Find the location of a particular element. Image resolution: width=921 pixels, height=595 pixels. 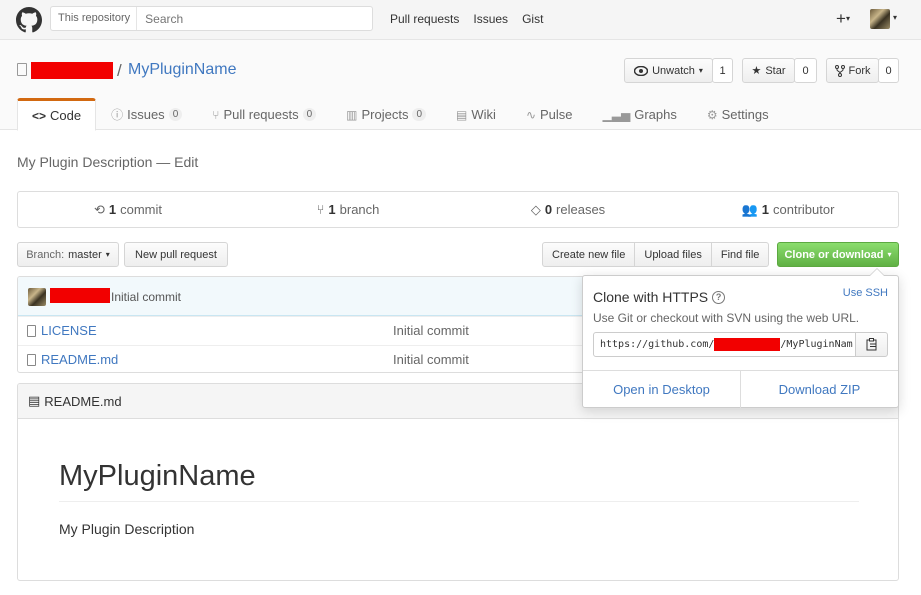

search-scope-label: This repository is located at coordinates (94, 18).